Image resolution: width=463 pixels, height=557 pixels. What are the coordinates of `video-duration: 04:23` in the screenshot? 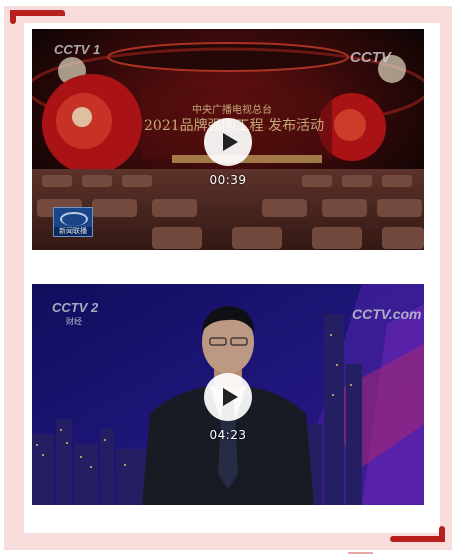 It's located at (228, 435).